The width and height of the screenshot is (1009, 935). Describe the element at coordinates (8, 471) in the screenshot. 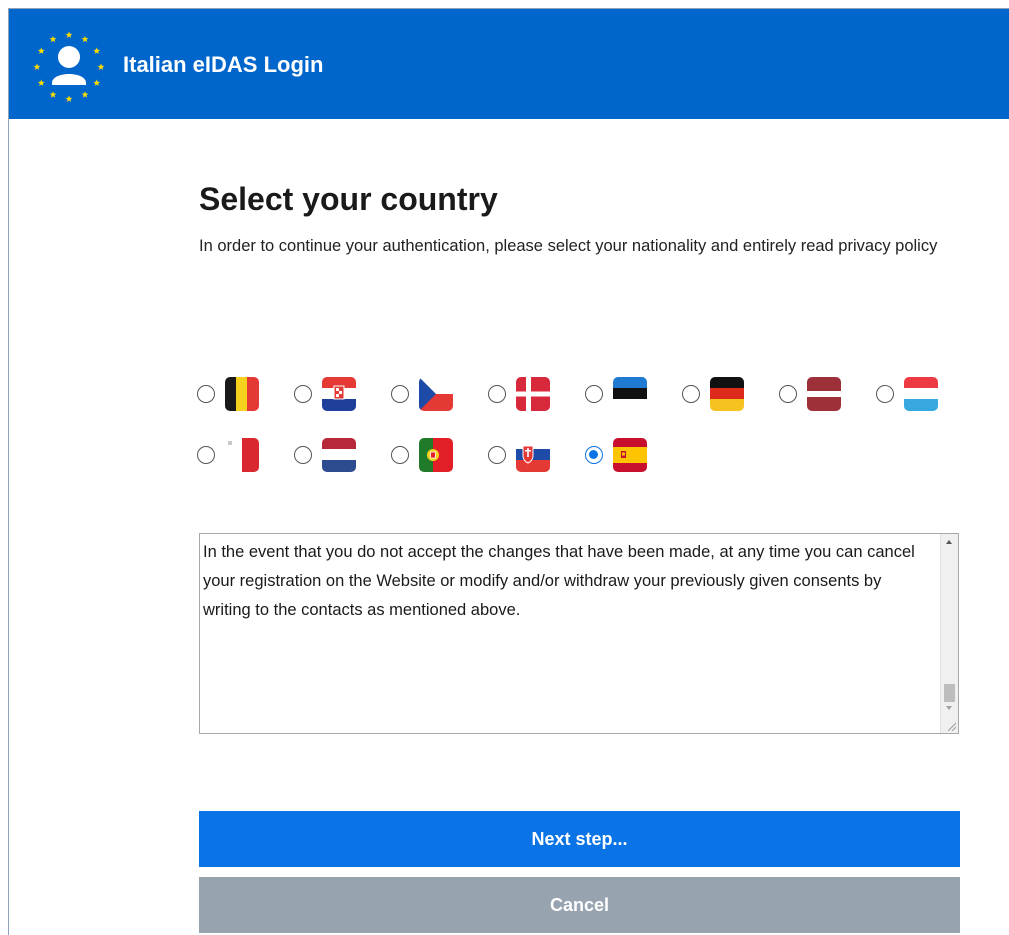

I see `window-frame-left` at that location.